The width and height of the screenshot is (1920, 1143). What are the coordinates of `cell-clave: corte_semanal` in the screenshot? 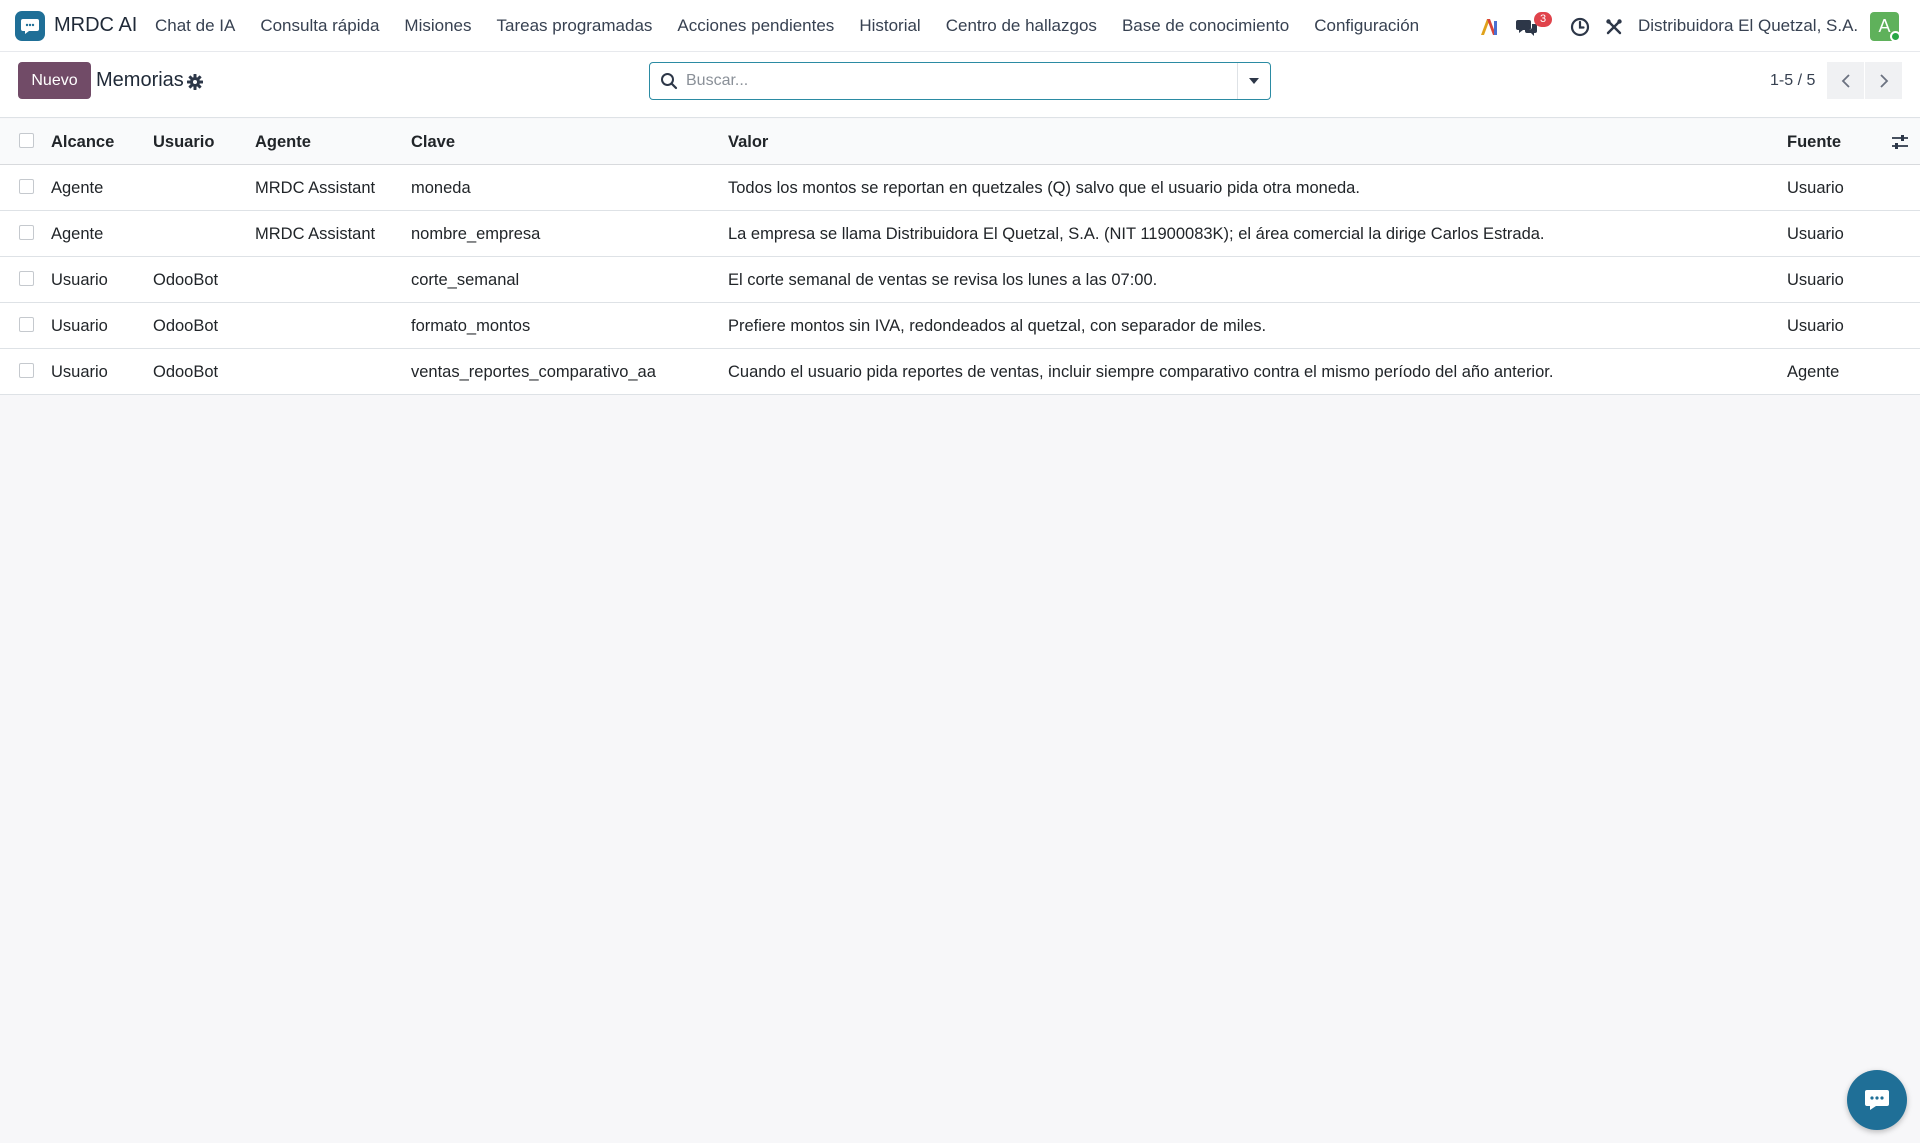 It's located at (465, 280).